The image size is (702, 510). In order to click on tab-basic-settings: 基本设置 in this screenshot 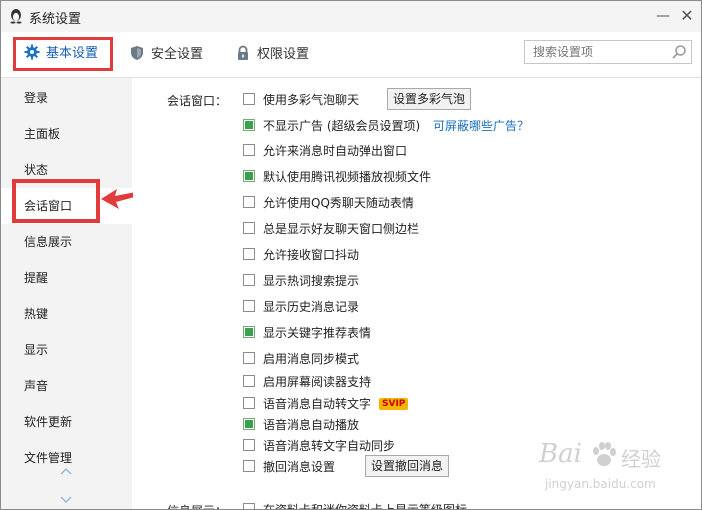, I will do `click(63, 54)`.